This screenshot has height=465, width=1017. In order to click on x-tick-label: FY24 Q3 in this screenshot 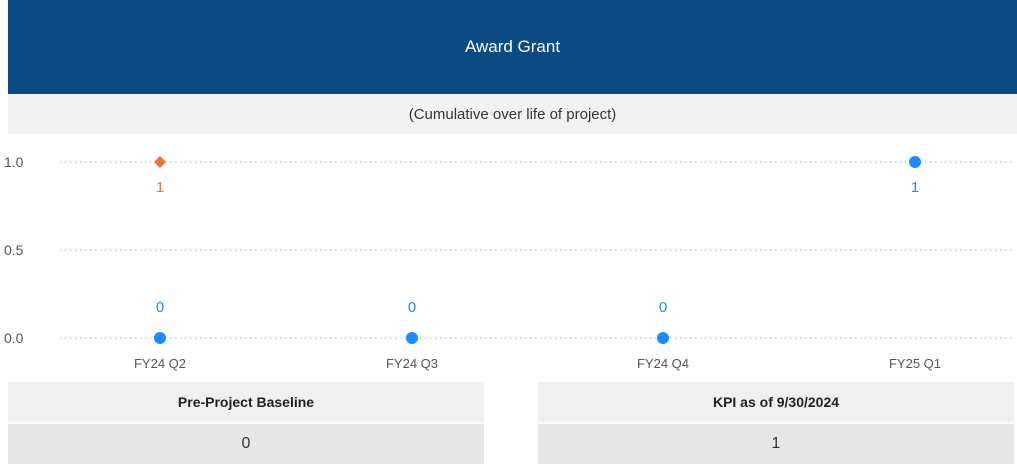, I will do `click(412, 363)`.